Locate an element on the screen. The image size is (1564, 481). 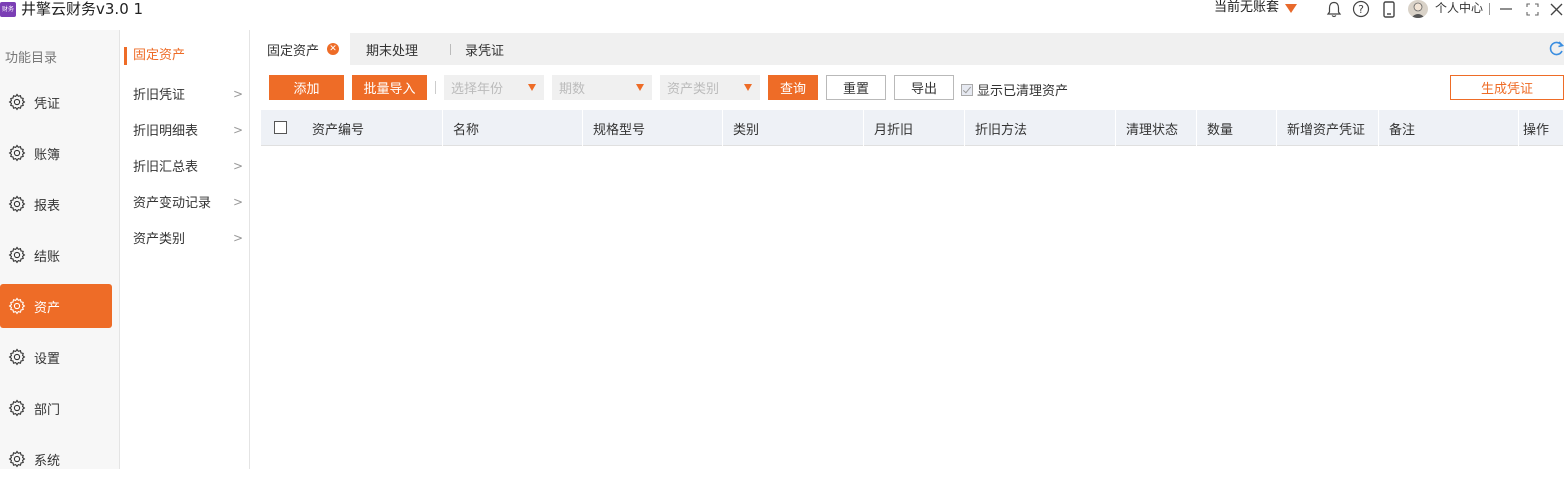
sidebar-item-assets: 资产 is located at coordinates (56, 306).